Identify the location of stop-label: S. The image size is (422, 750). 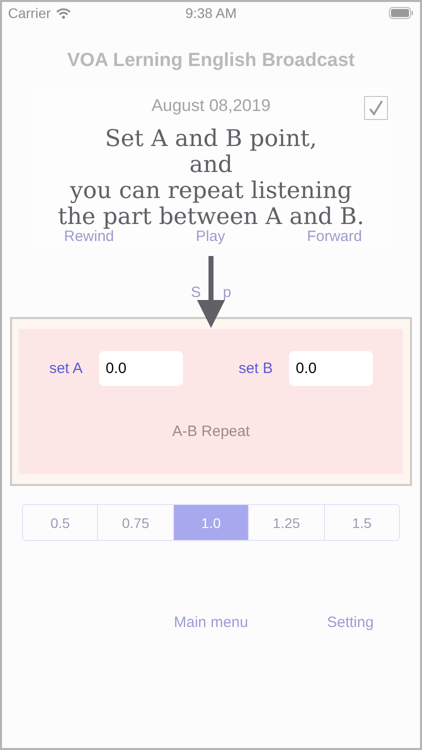
(195, 292).